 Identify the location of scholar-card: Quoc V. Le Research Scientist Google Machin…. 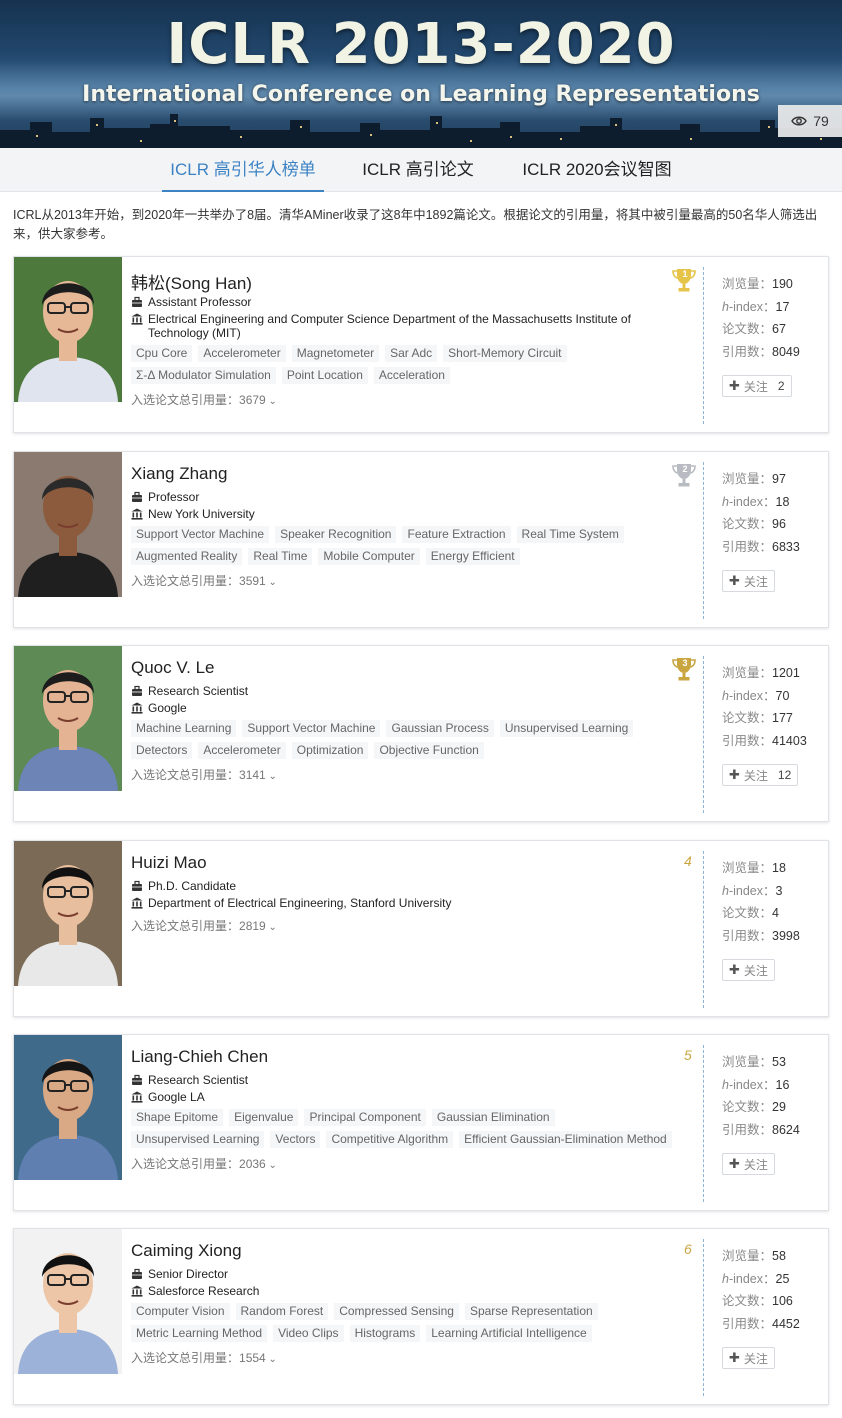
(421, 733).